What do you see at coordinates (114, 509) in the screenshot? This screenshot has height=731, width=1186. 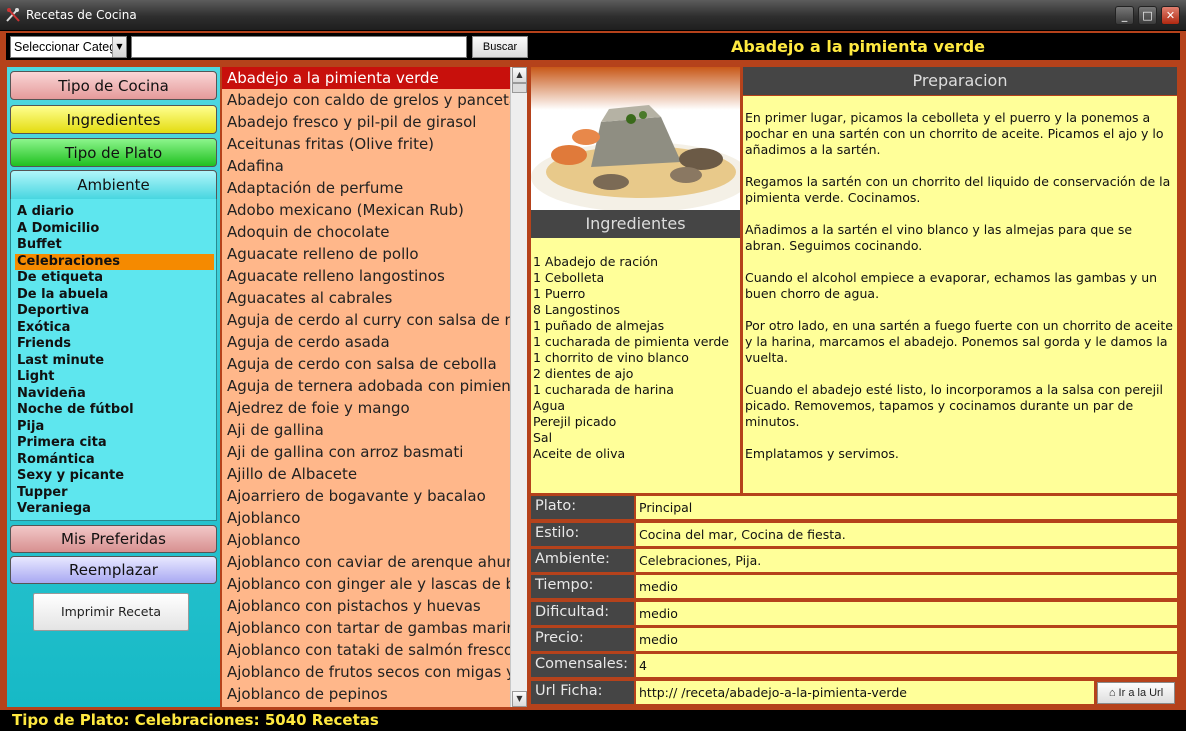 I see `ambiente-item: Veraniega` at bounding box center [114, 509].